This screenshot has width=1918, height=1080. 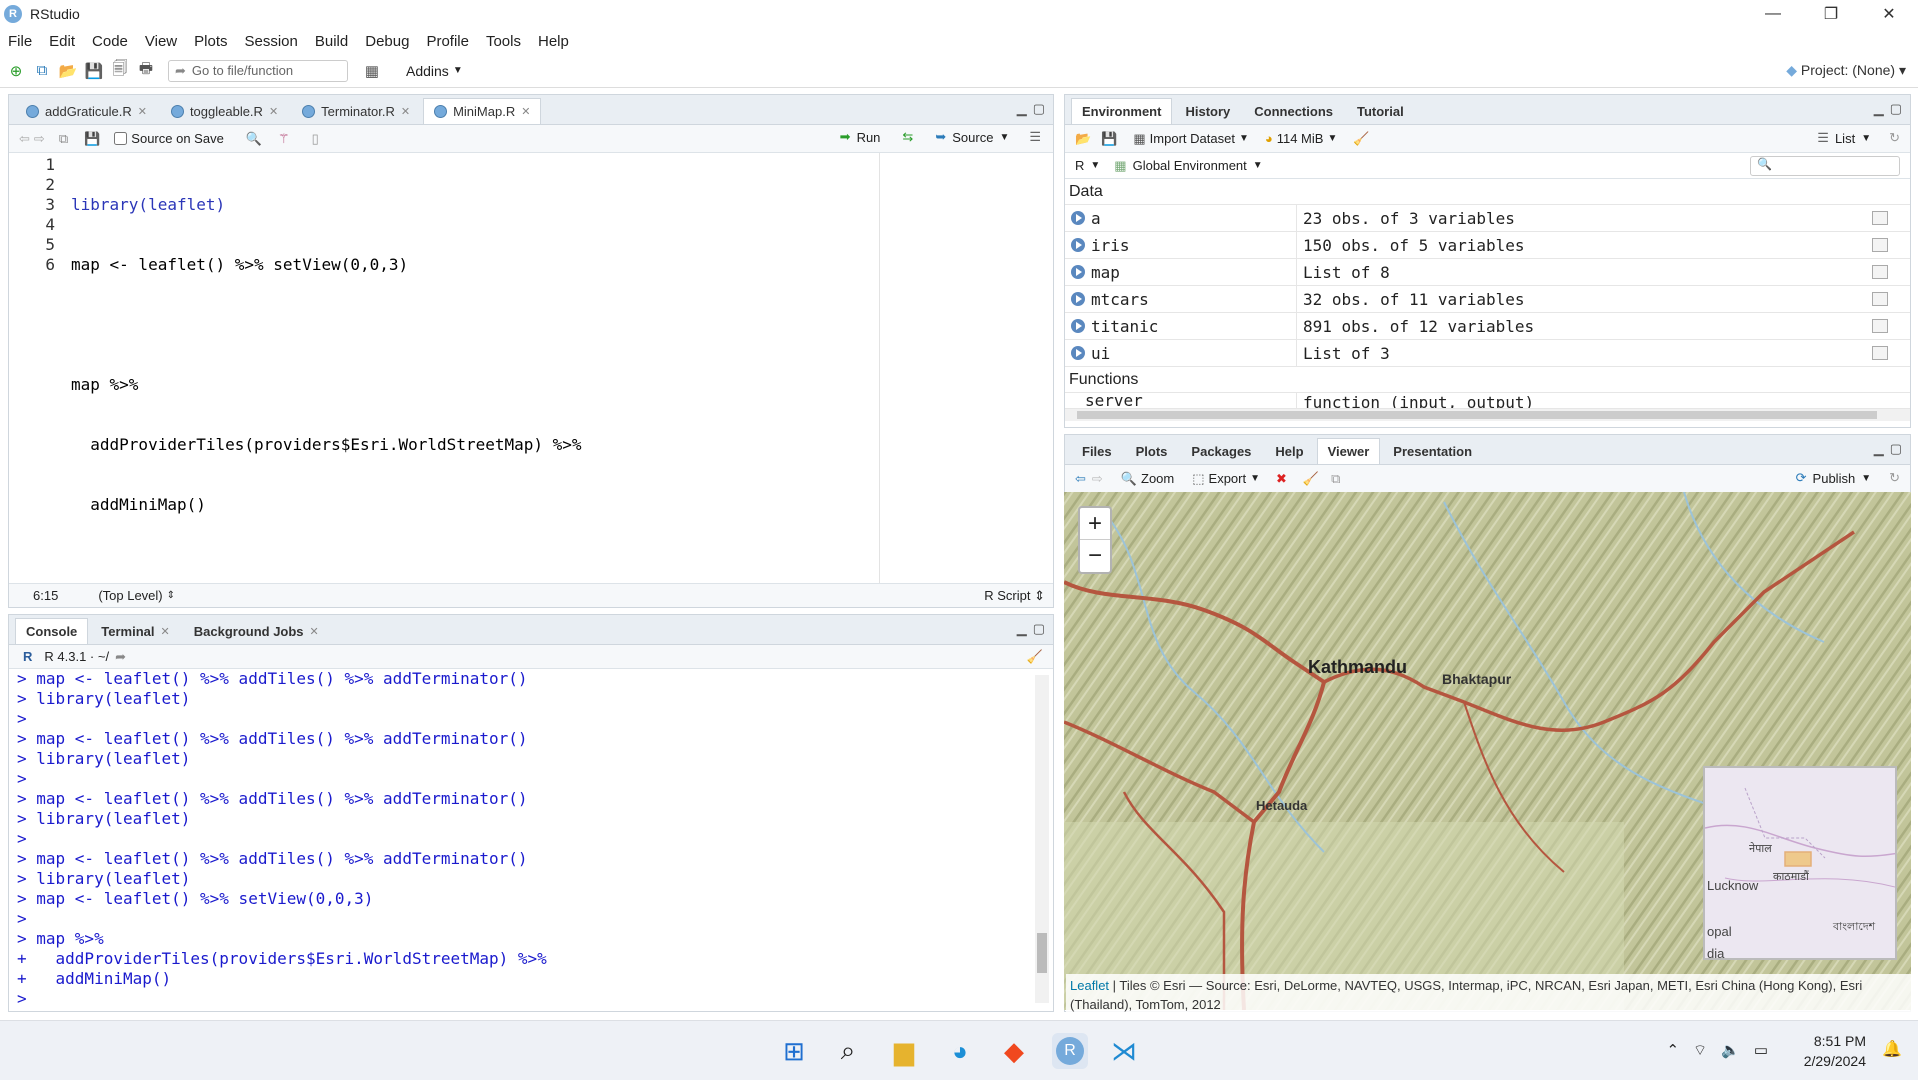 I want to click on tab-packages: Packages, so click(x=1221, y=451).